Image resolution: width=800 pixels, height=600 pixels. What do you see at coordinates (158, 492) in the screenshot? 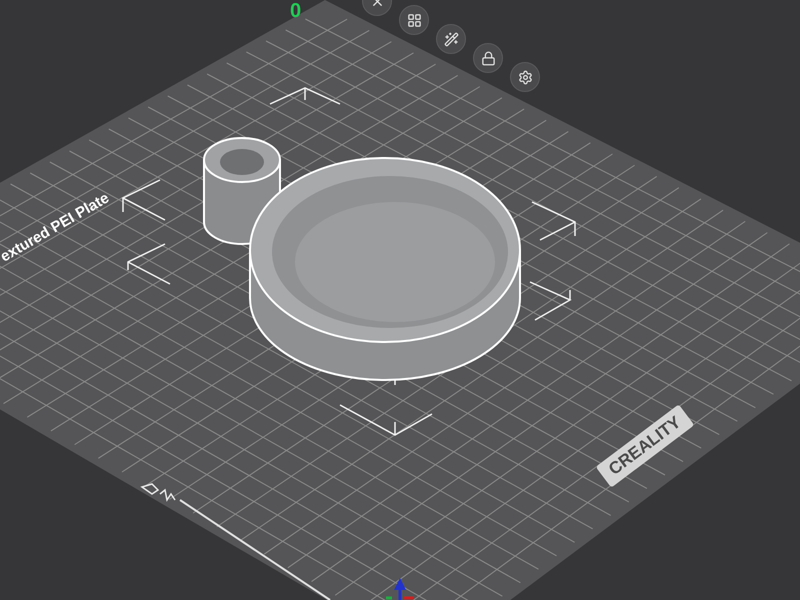
I see `printer-logo-icon` at bounding box center [158, 492].